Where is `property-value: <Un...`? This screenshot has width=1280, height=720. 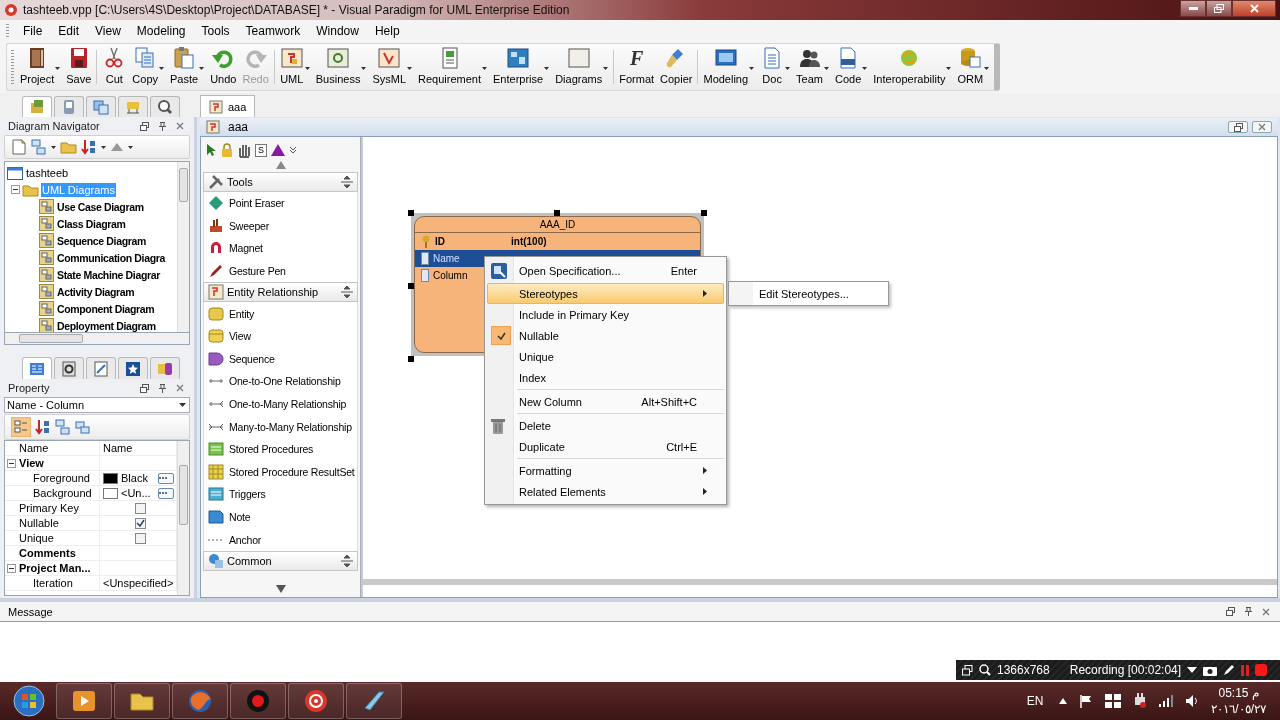 property-value: <Un... is located at coordinates (136, 493).